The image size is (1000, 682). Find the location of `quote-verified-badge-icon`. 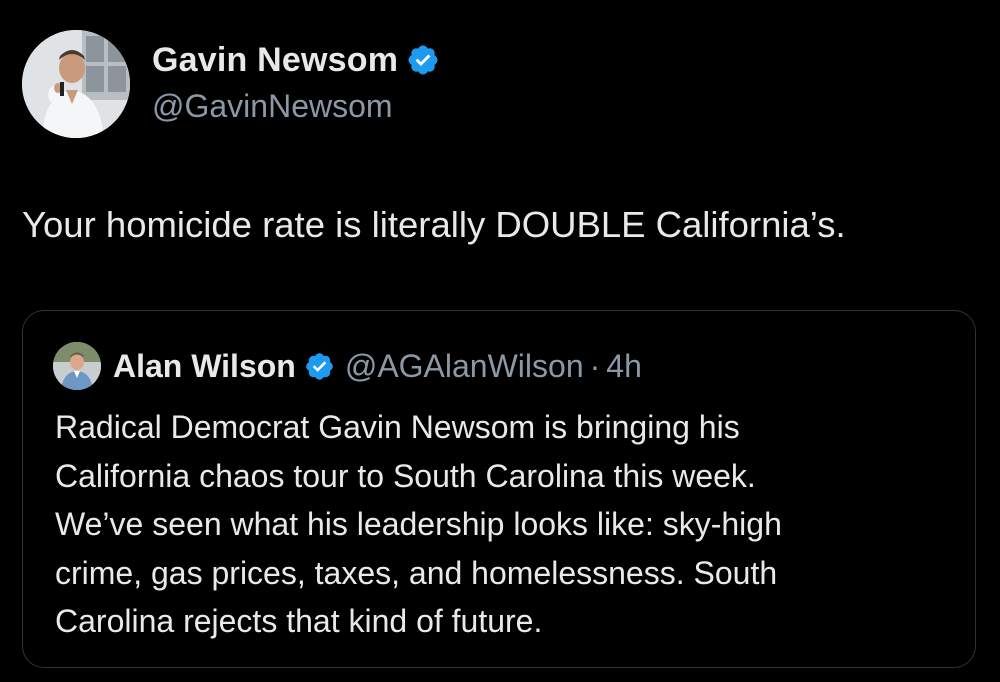

quote-verified-badge-icon is located at coordinates (319, 366).